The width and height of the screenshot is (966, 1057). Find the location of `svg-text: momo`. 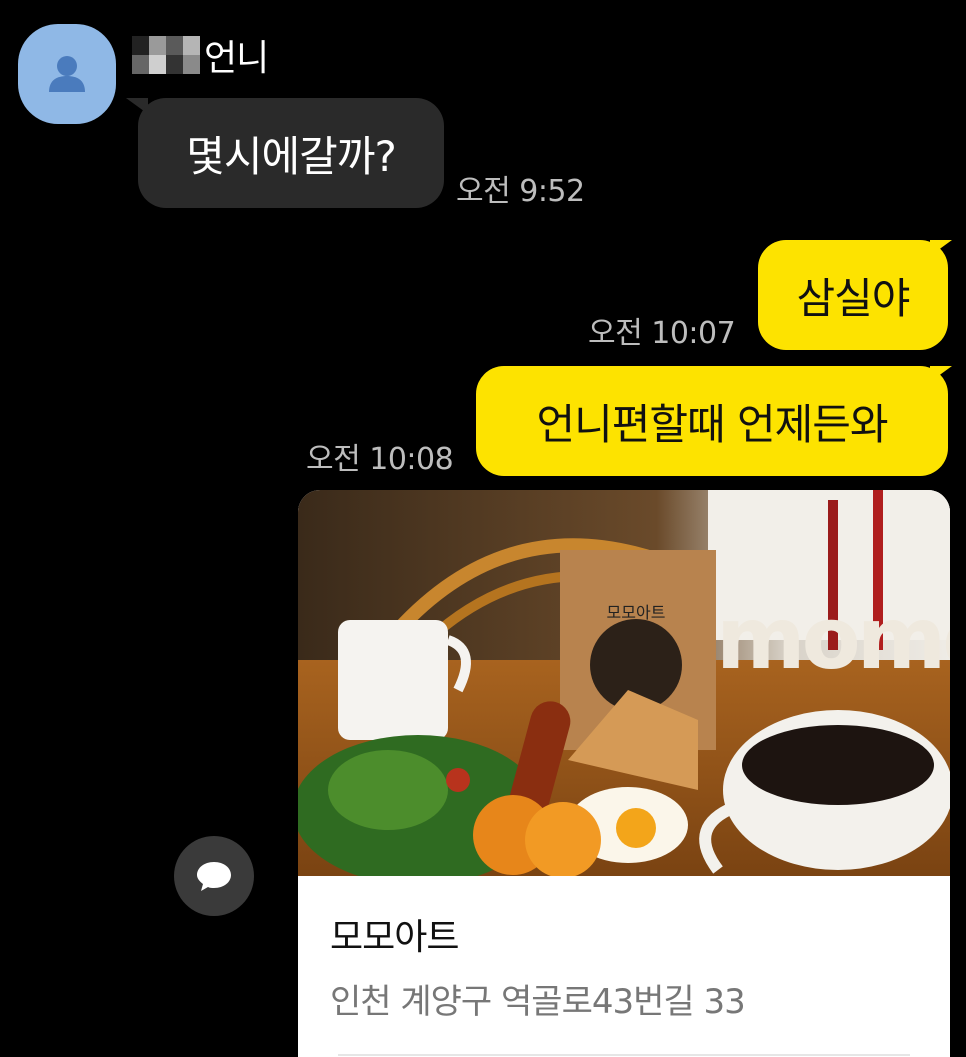

svg-text: momo is located at coordinates (833, 639).